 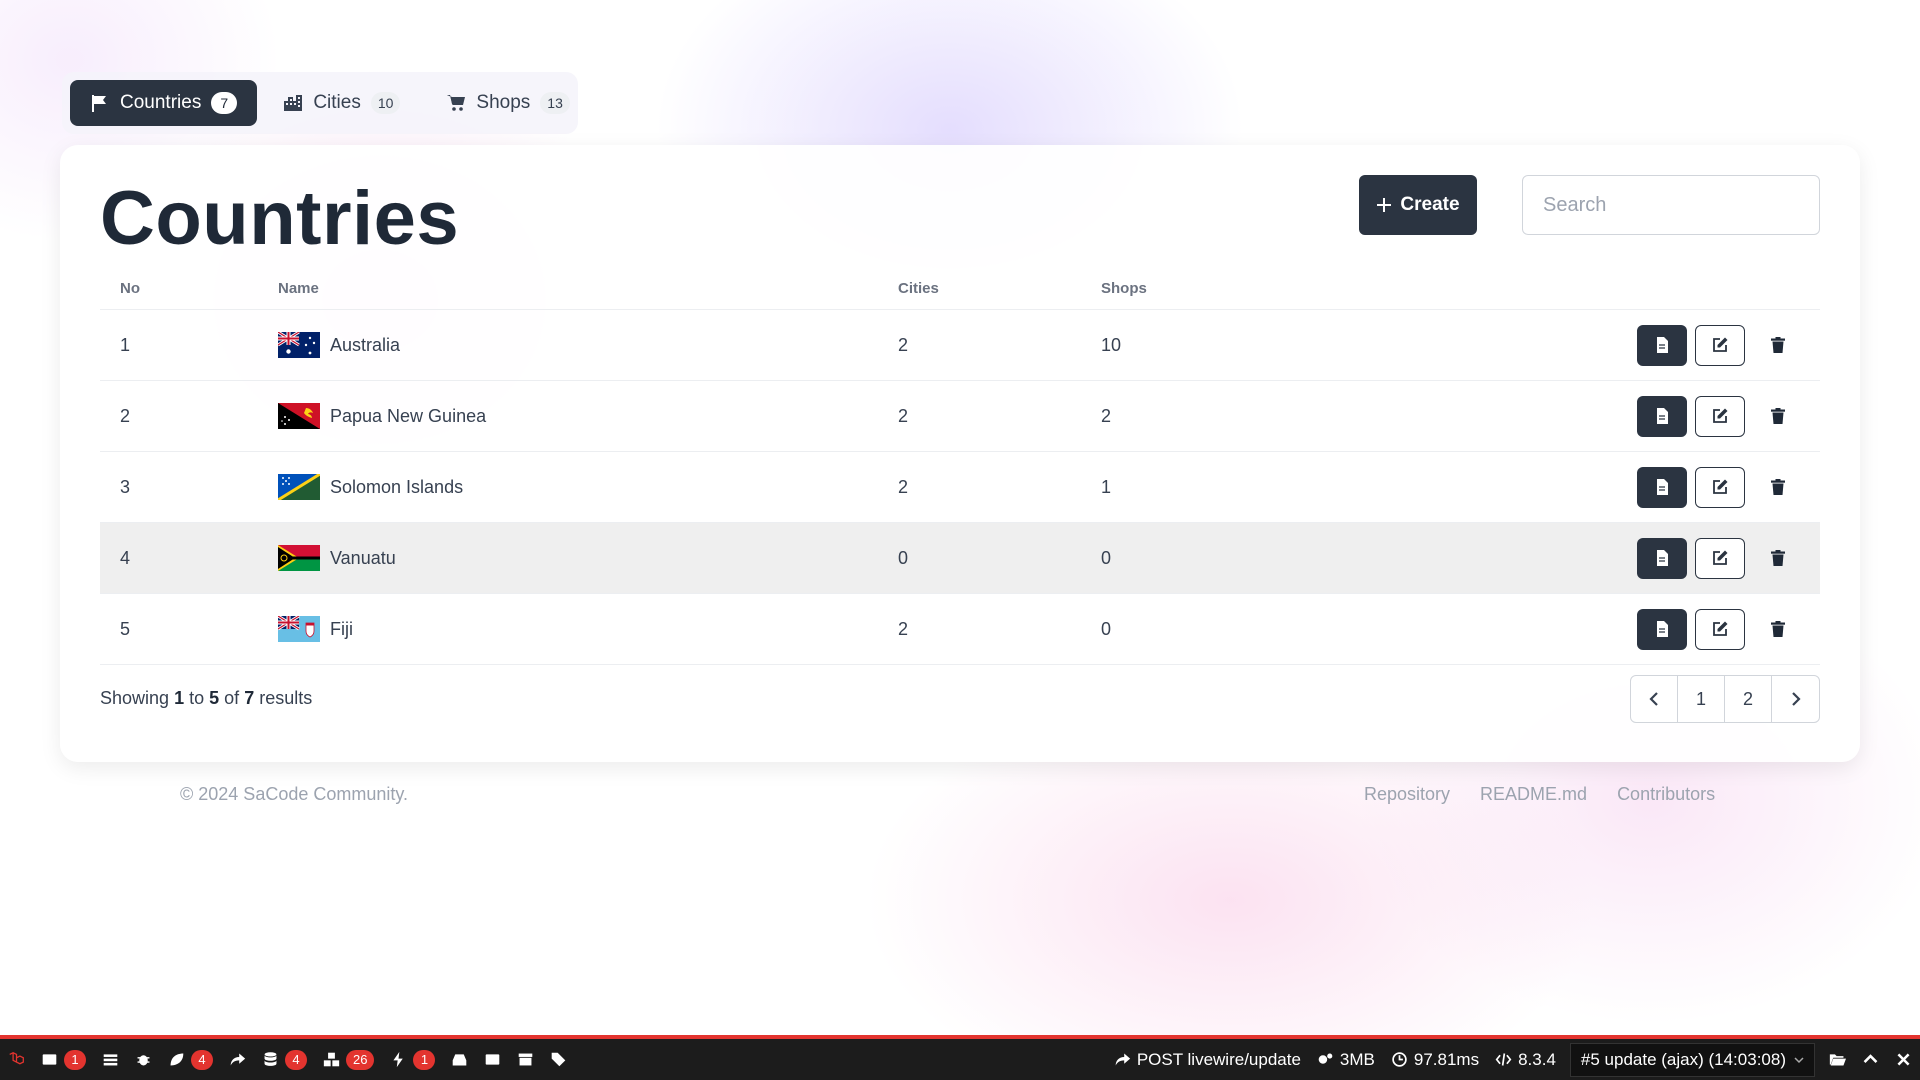 What do you see at coordinates (125, 415) in the screenshot?
I see `row-number: 2` at bounding box center [125, 415].